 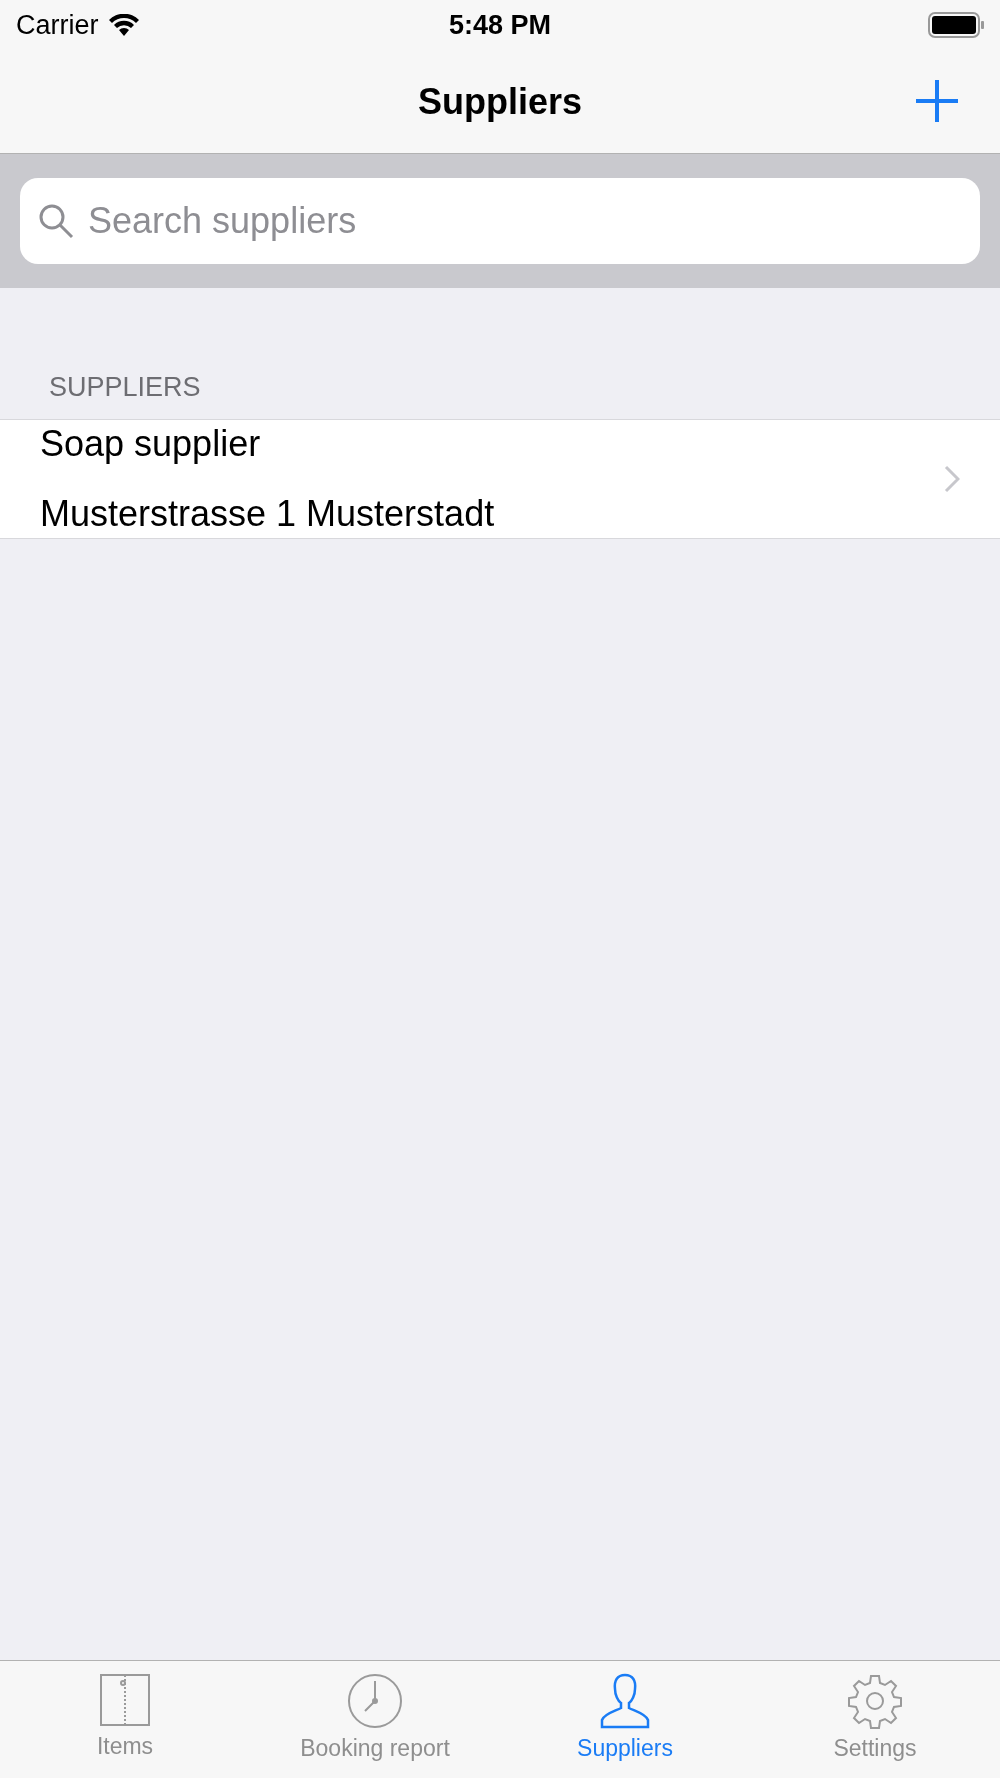 What do you see at coordinates (57, 25) in the screenshot?
I see `carrier-label: Carrier` at bounding box center [57, 25].